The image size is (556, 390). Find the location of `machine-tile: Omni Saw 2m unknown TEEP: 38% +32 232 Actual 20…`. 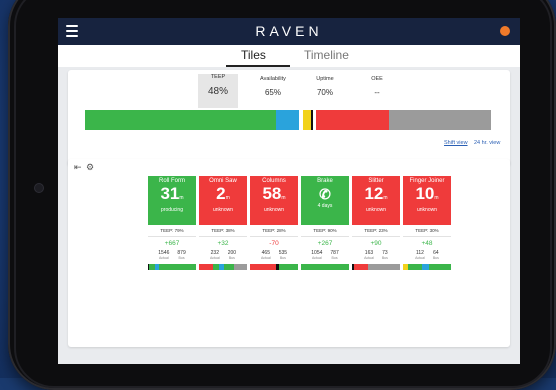

machine-tile: Omni Saw 2m unknown TEEP: 38% +32 232 Actual 20… is located at coordinates (223, 223).